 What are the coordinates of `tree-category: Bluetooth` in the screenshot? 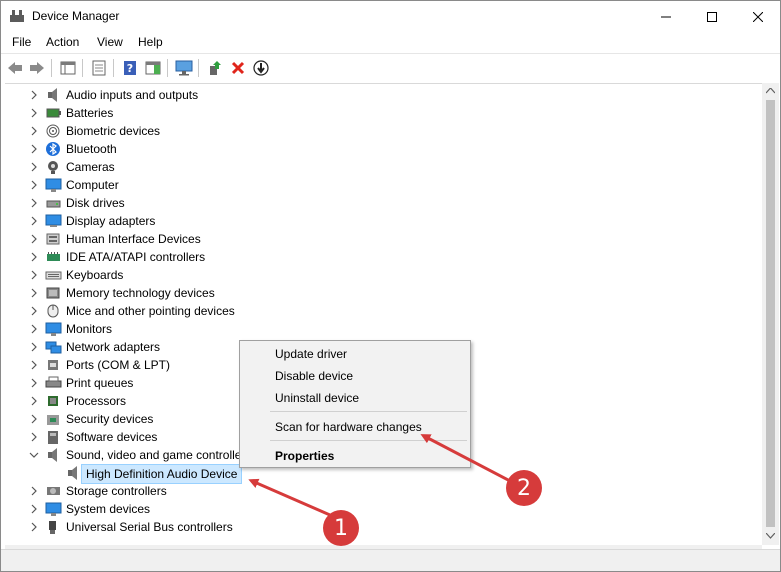 It's located at (355, 149).